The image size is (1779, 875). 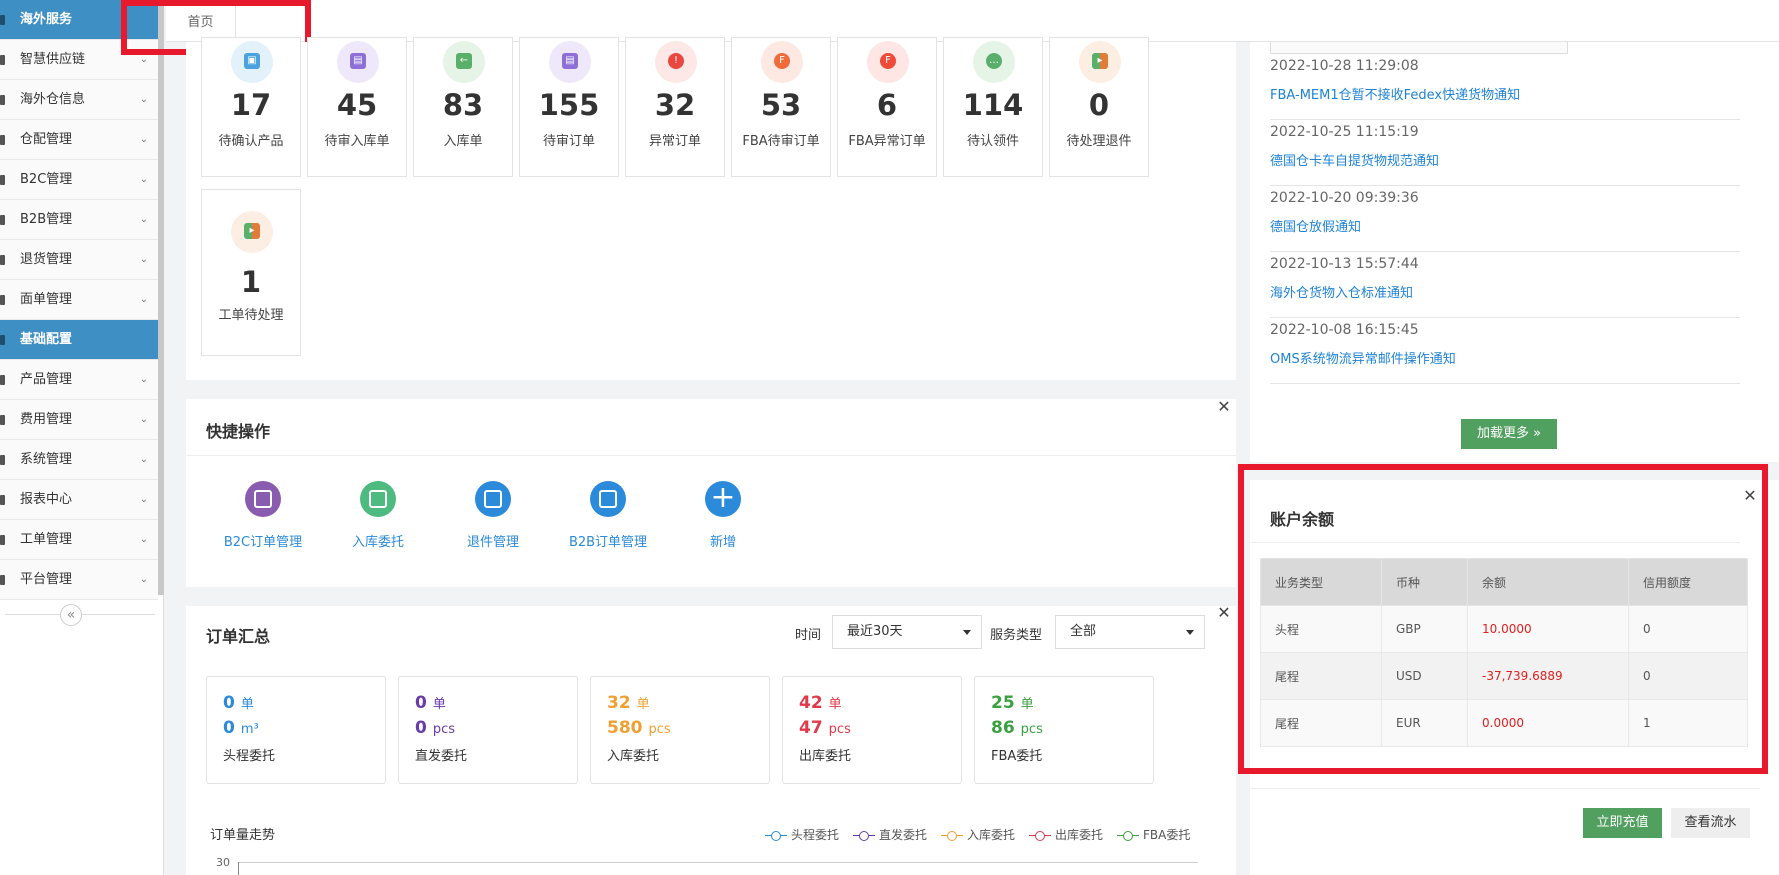 What do you see at coordinates (464, 62) in the screenshot?
I see `inbound-icon: ←` at bounding box center [464, 62].